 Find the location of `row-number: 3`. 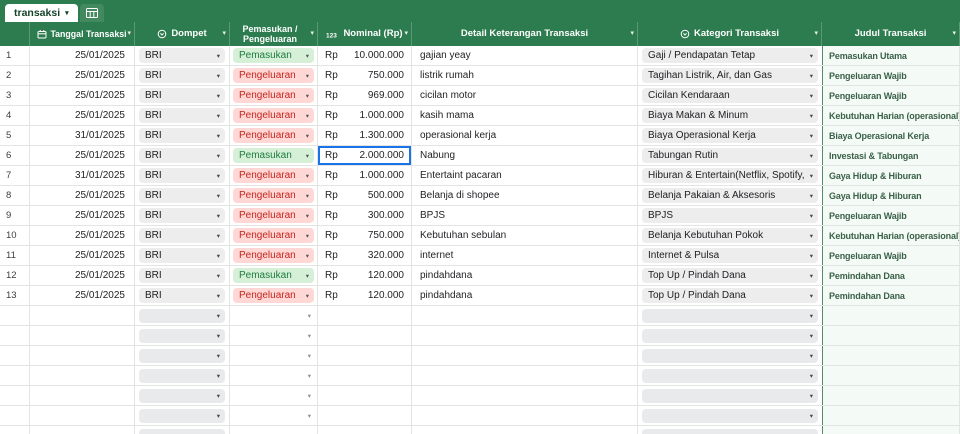

row-number: 3 is located at coordinates (15, 95).